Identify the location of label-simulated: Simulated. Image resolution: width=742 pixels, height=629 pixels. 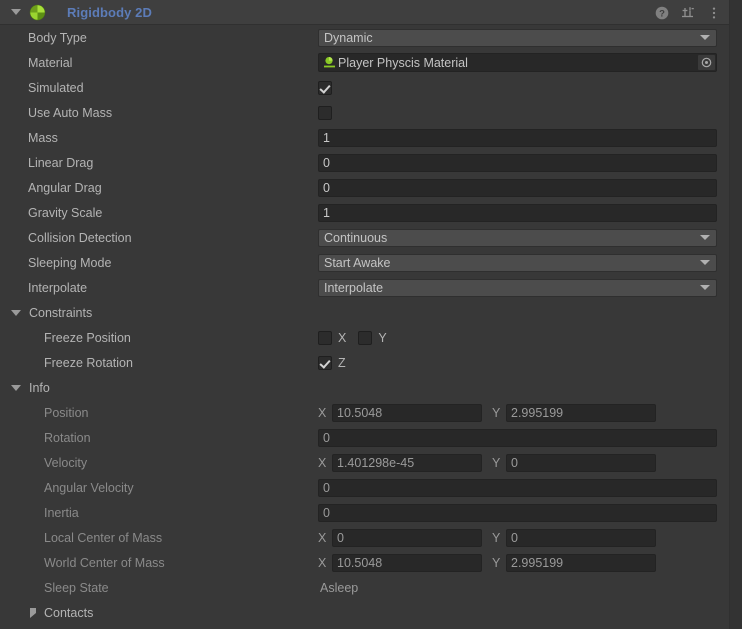
(56, 87).